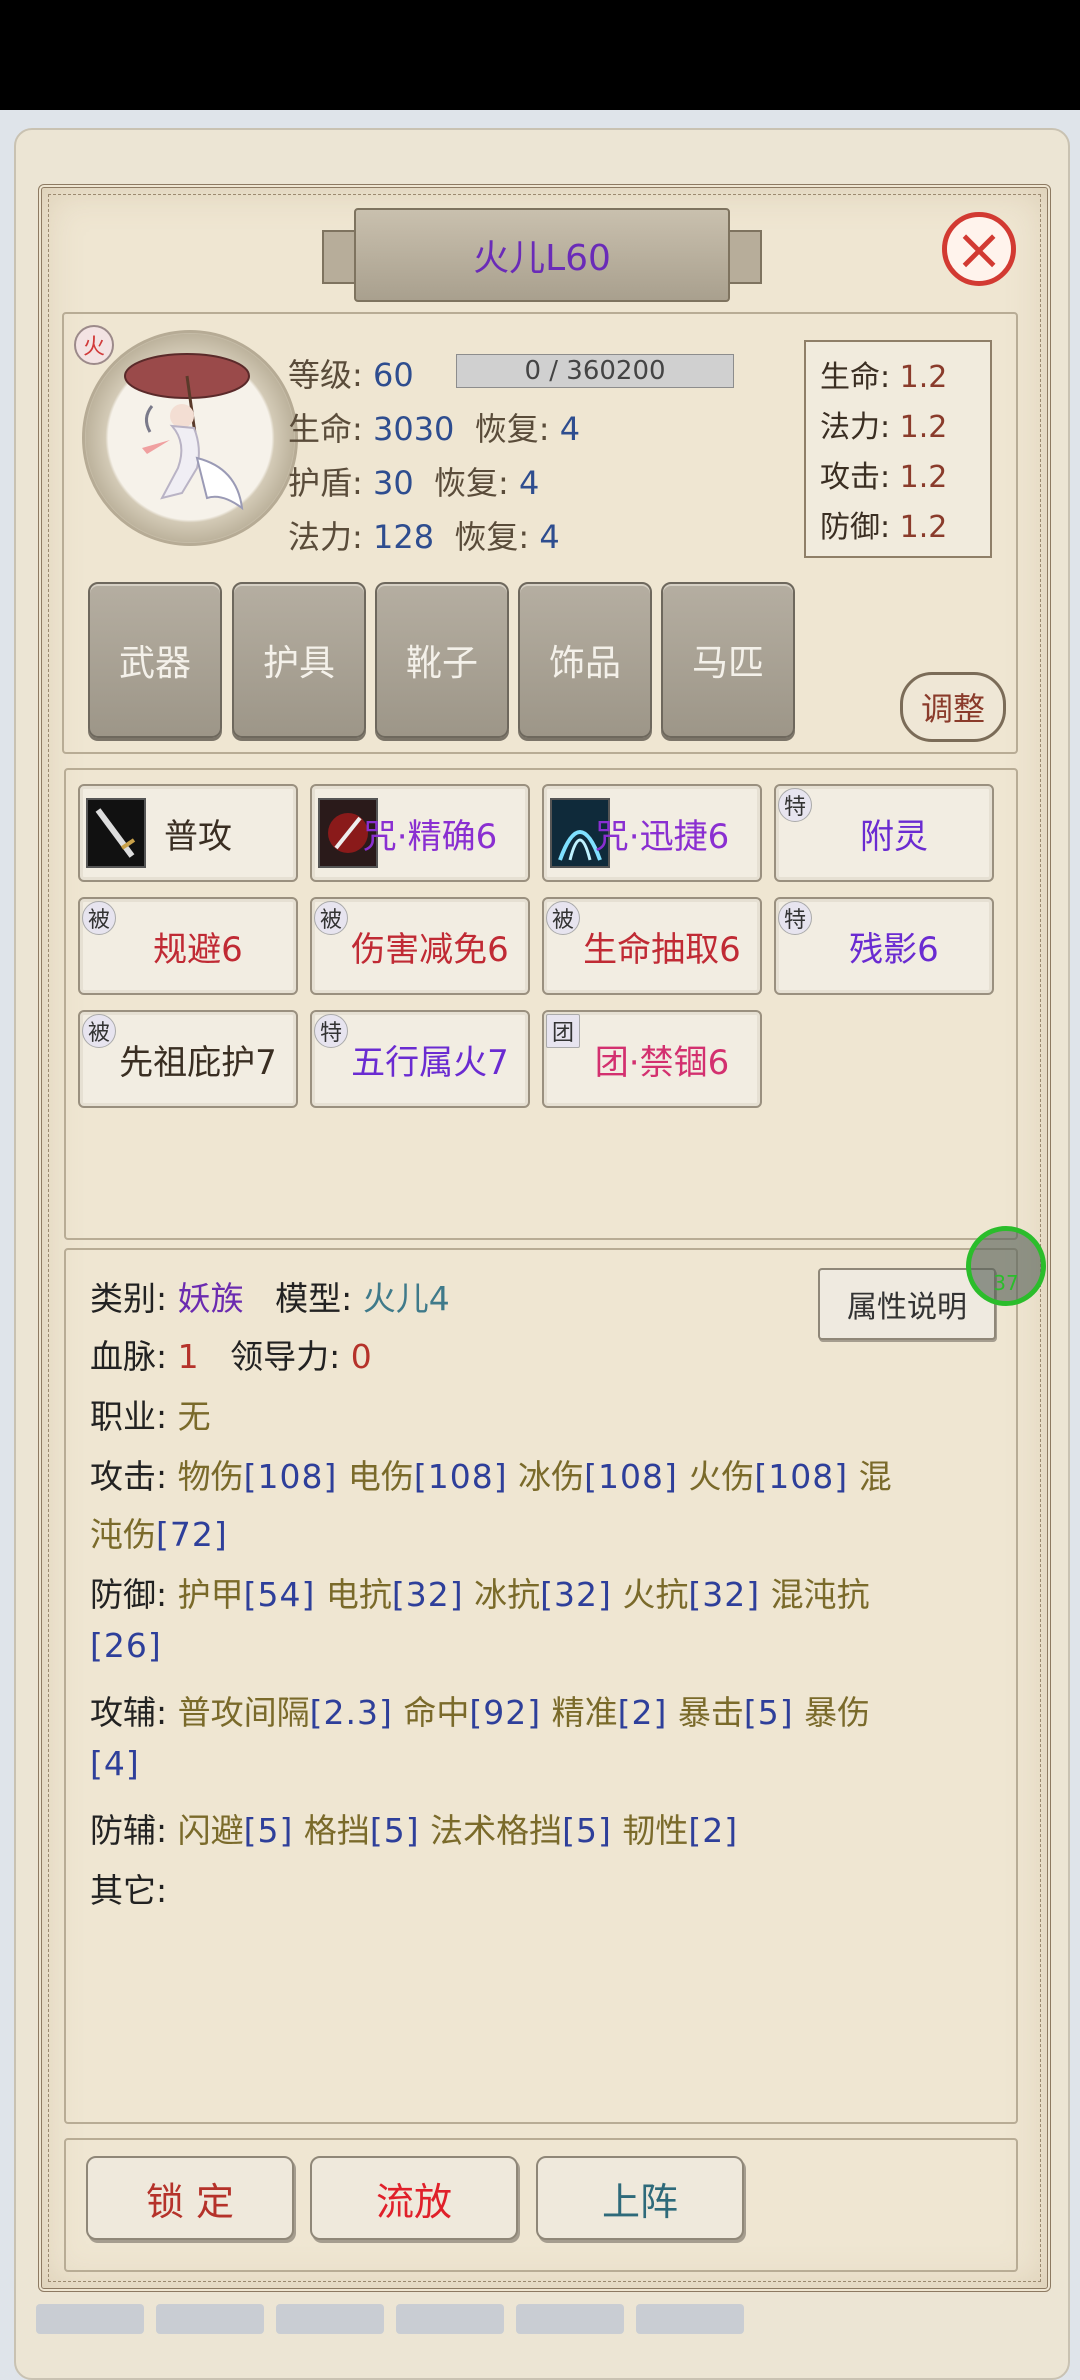 The width and height of the screenshot is (1080, 2380). Describe the element at coordinates (420, 946) in the screenshot. I see `skill-damage-reduction: 被 伤害减免6` at that location.